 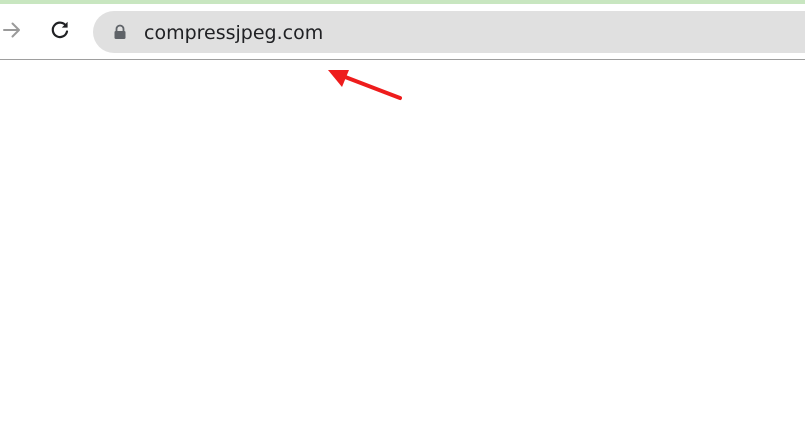 I want to click on forward-button, so click(x=14, y=32).